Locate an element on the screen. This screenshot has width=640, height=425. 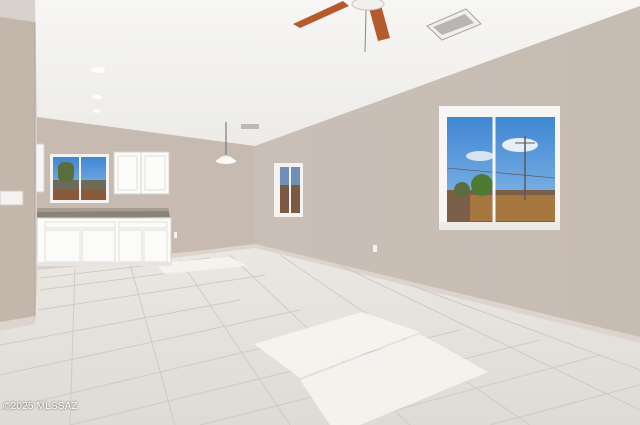
upper-cabinet-left is located at coordinates (40, 168).